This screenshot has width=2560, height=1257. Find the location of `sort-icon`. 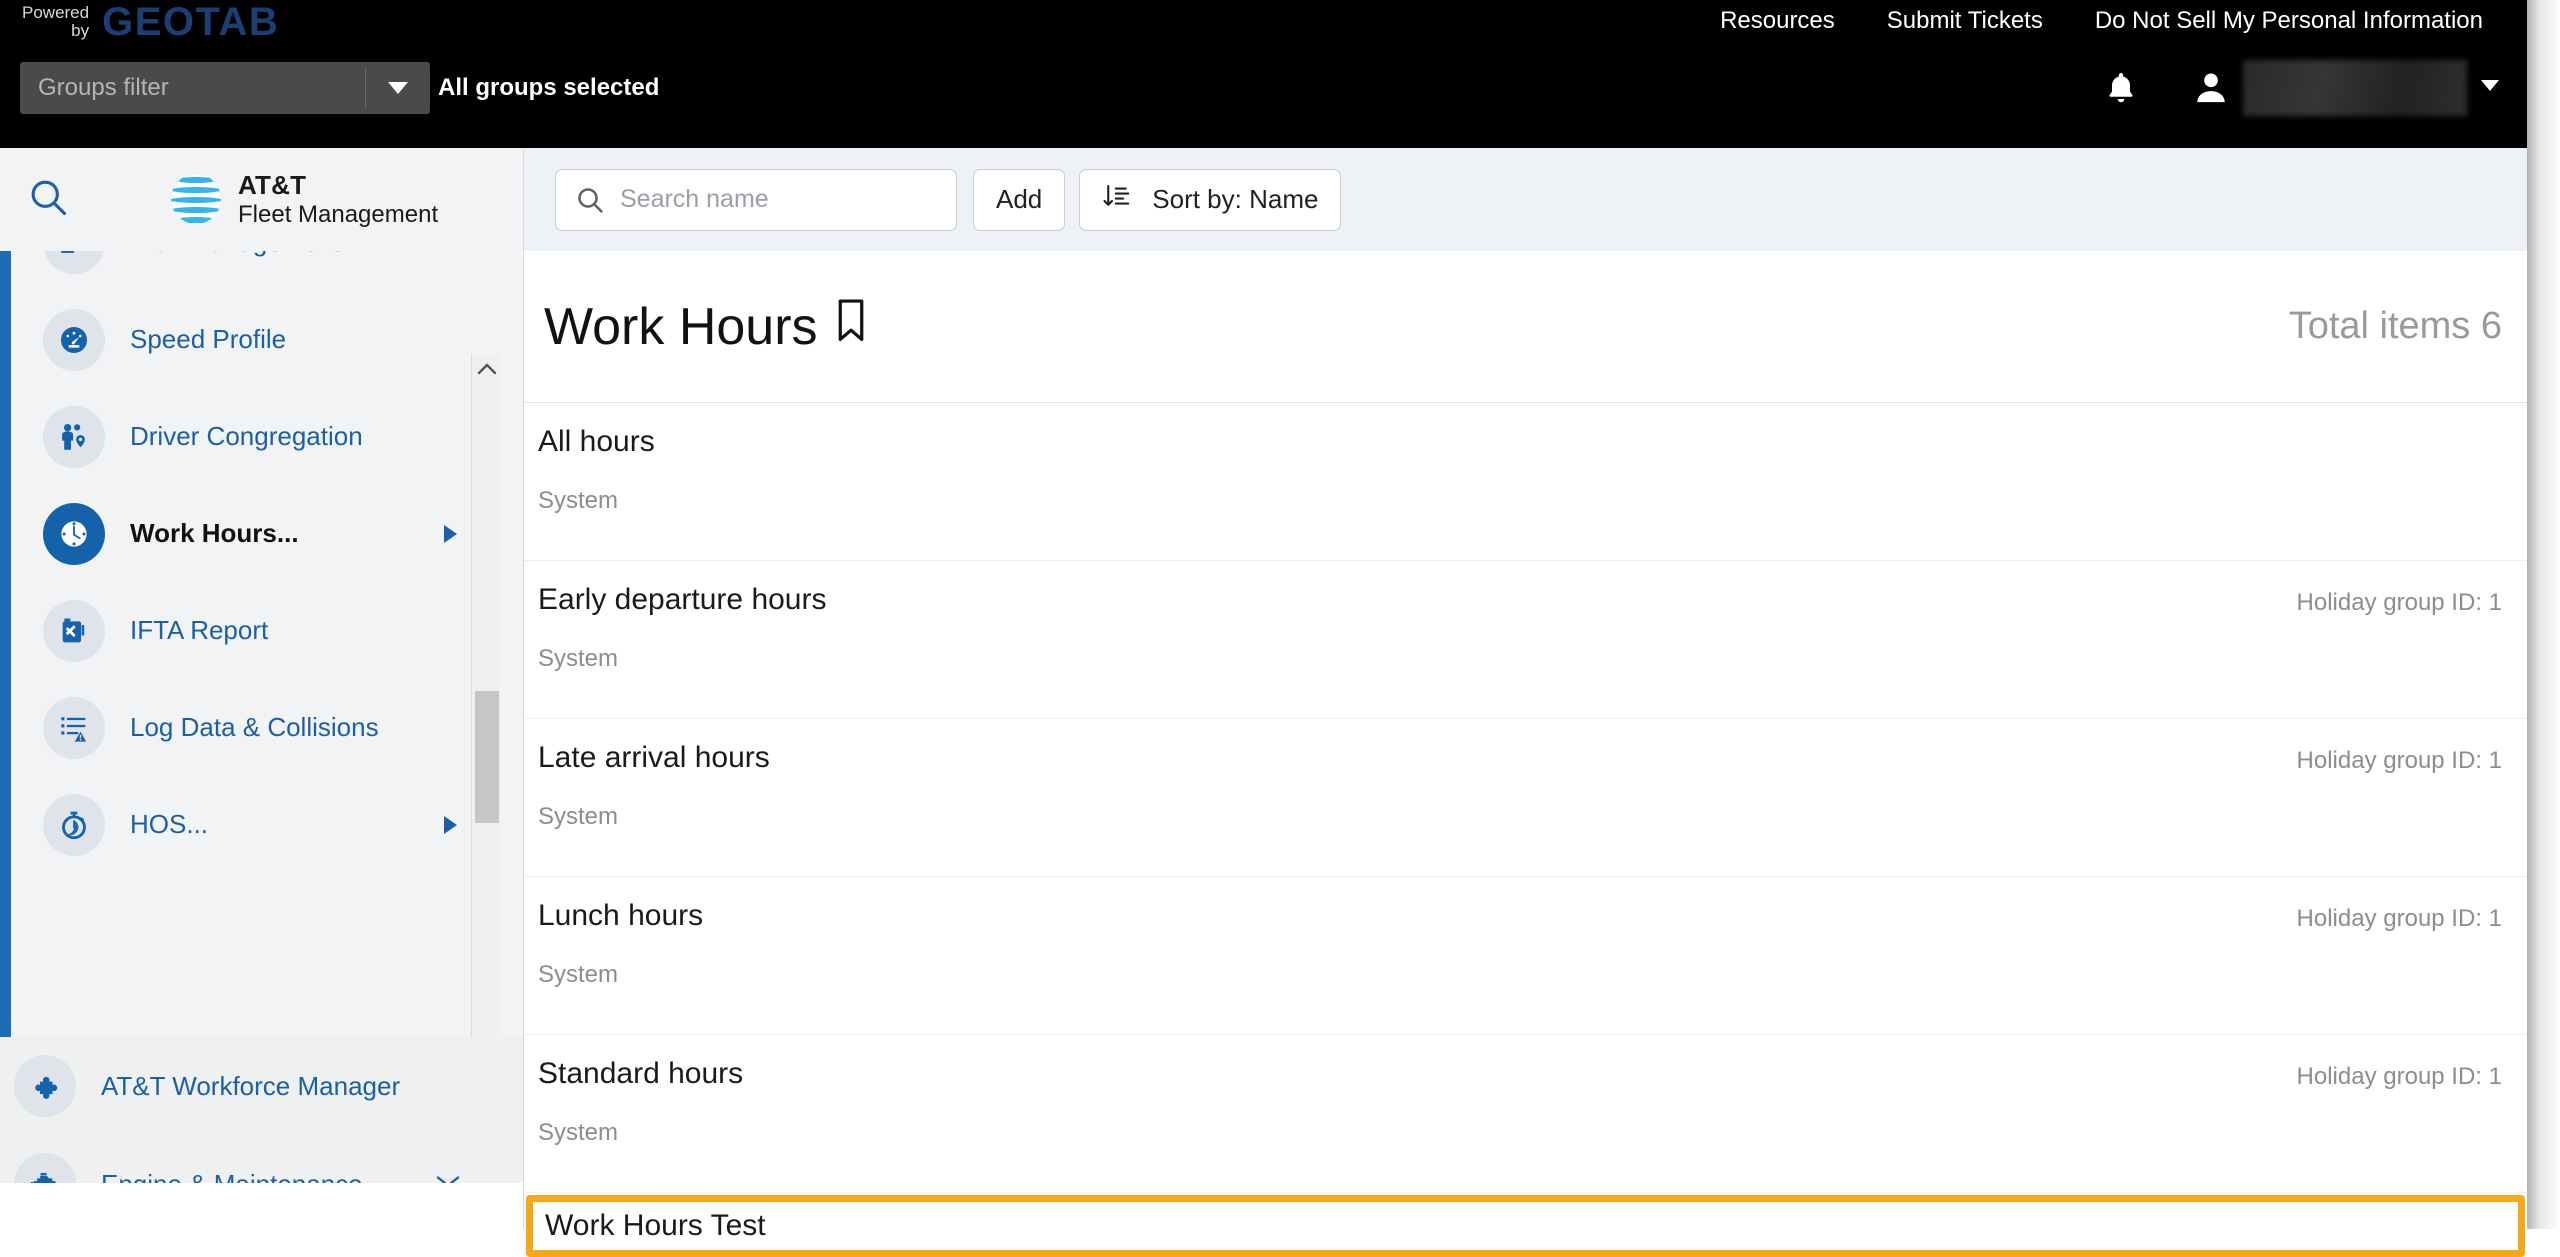

sort-icon is located at coordinates (1117, 199).